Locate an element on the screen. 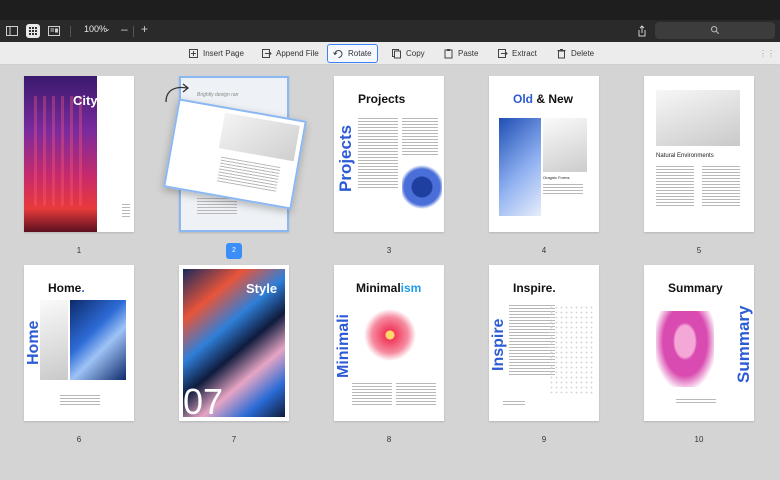 The width and height of the screenshot is (780, 480). page-number: 8 is located at coordinates (389, 439).